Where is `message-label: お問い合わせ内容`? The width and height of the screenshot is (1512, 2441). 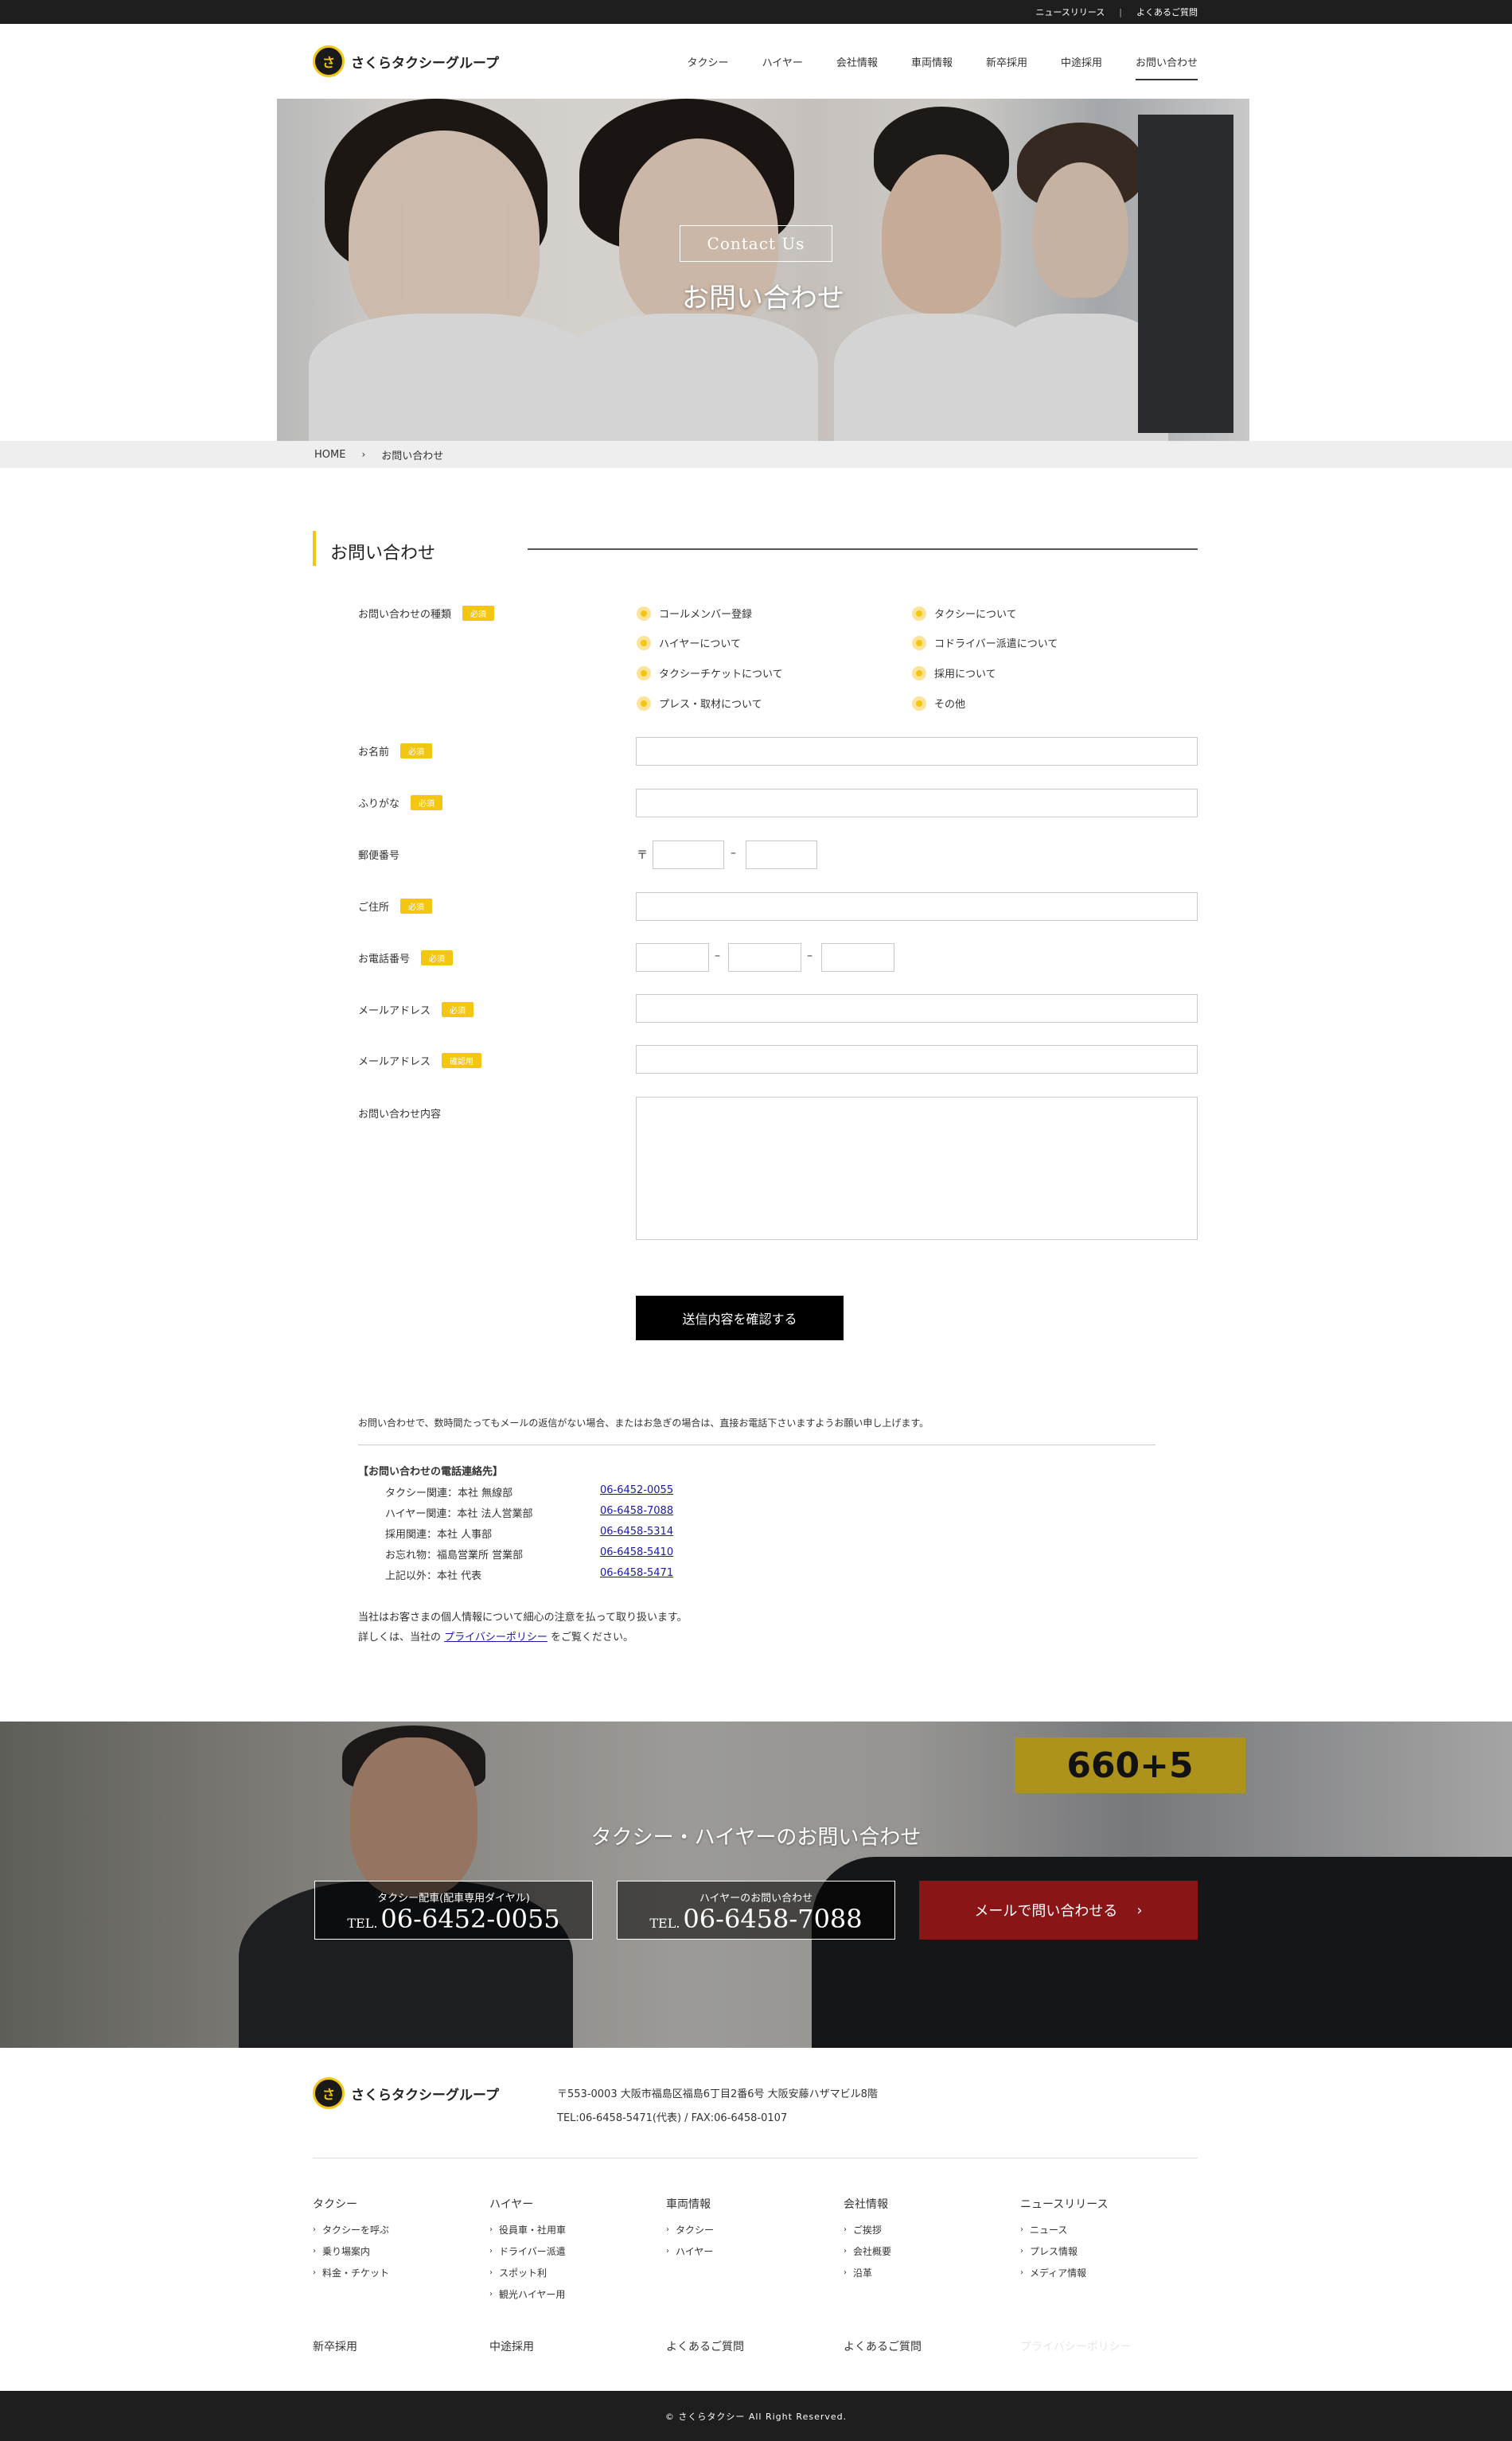 message-label: お問い合わせ内容 is located at coordinates (399, 1113).